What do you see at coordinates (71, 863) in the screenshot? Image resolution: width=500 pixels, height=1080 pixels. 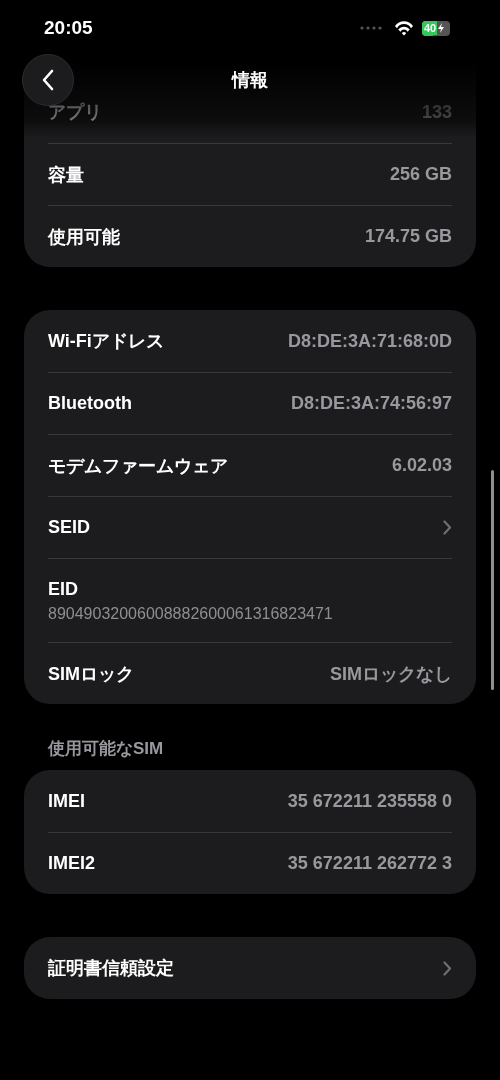 I see `row-label: IMEI2` at bounding box center [71, 863].